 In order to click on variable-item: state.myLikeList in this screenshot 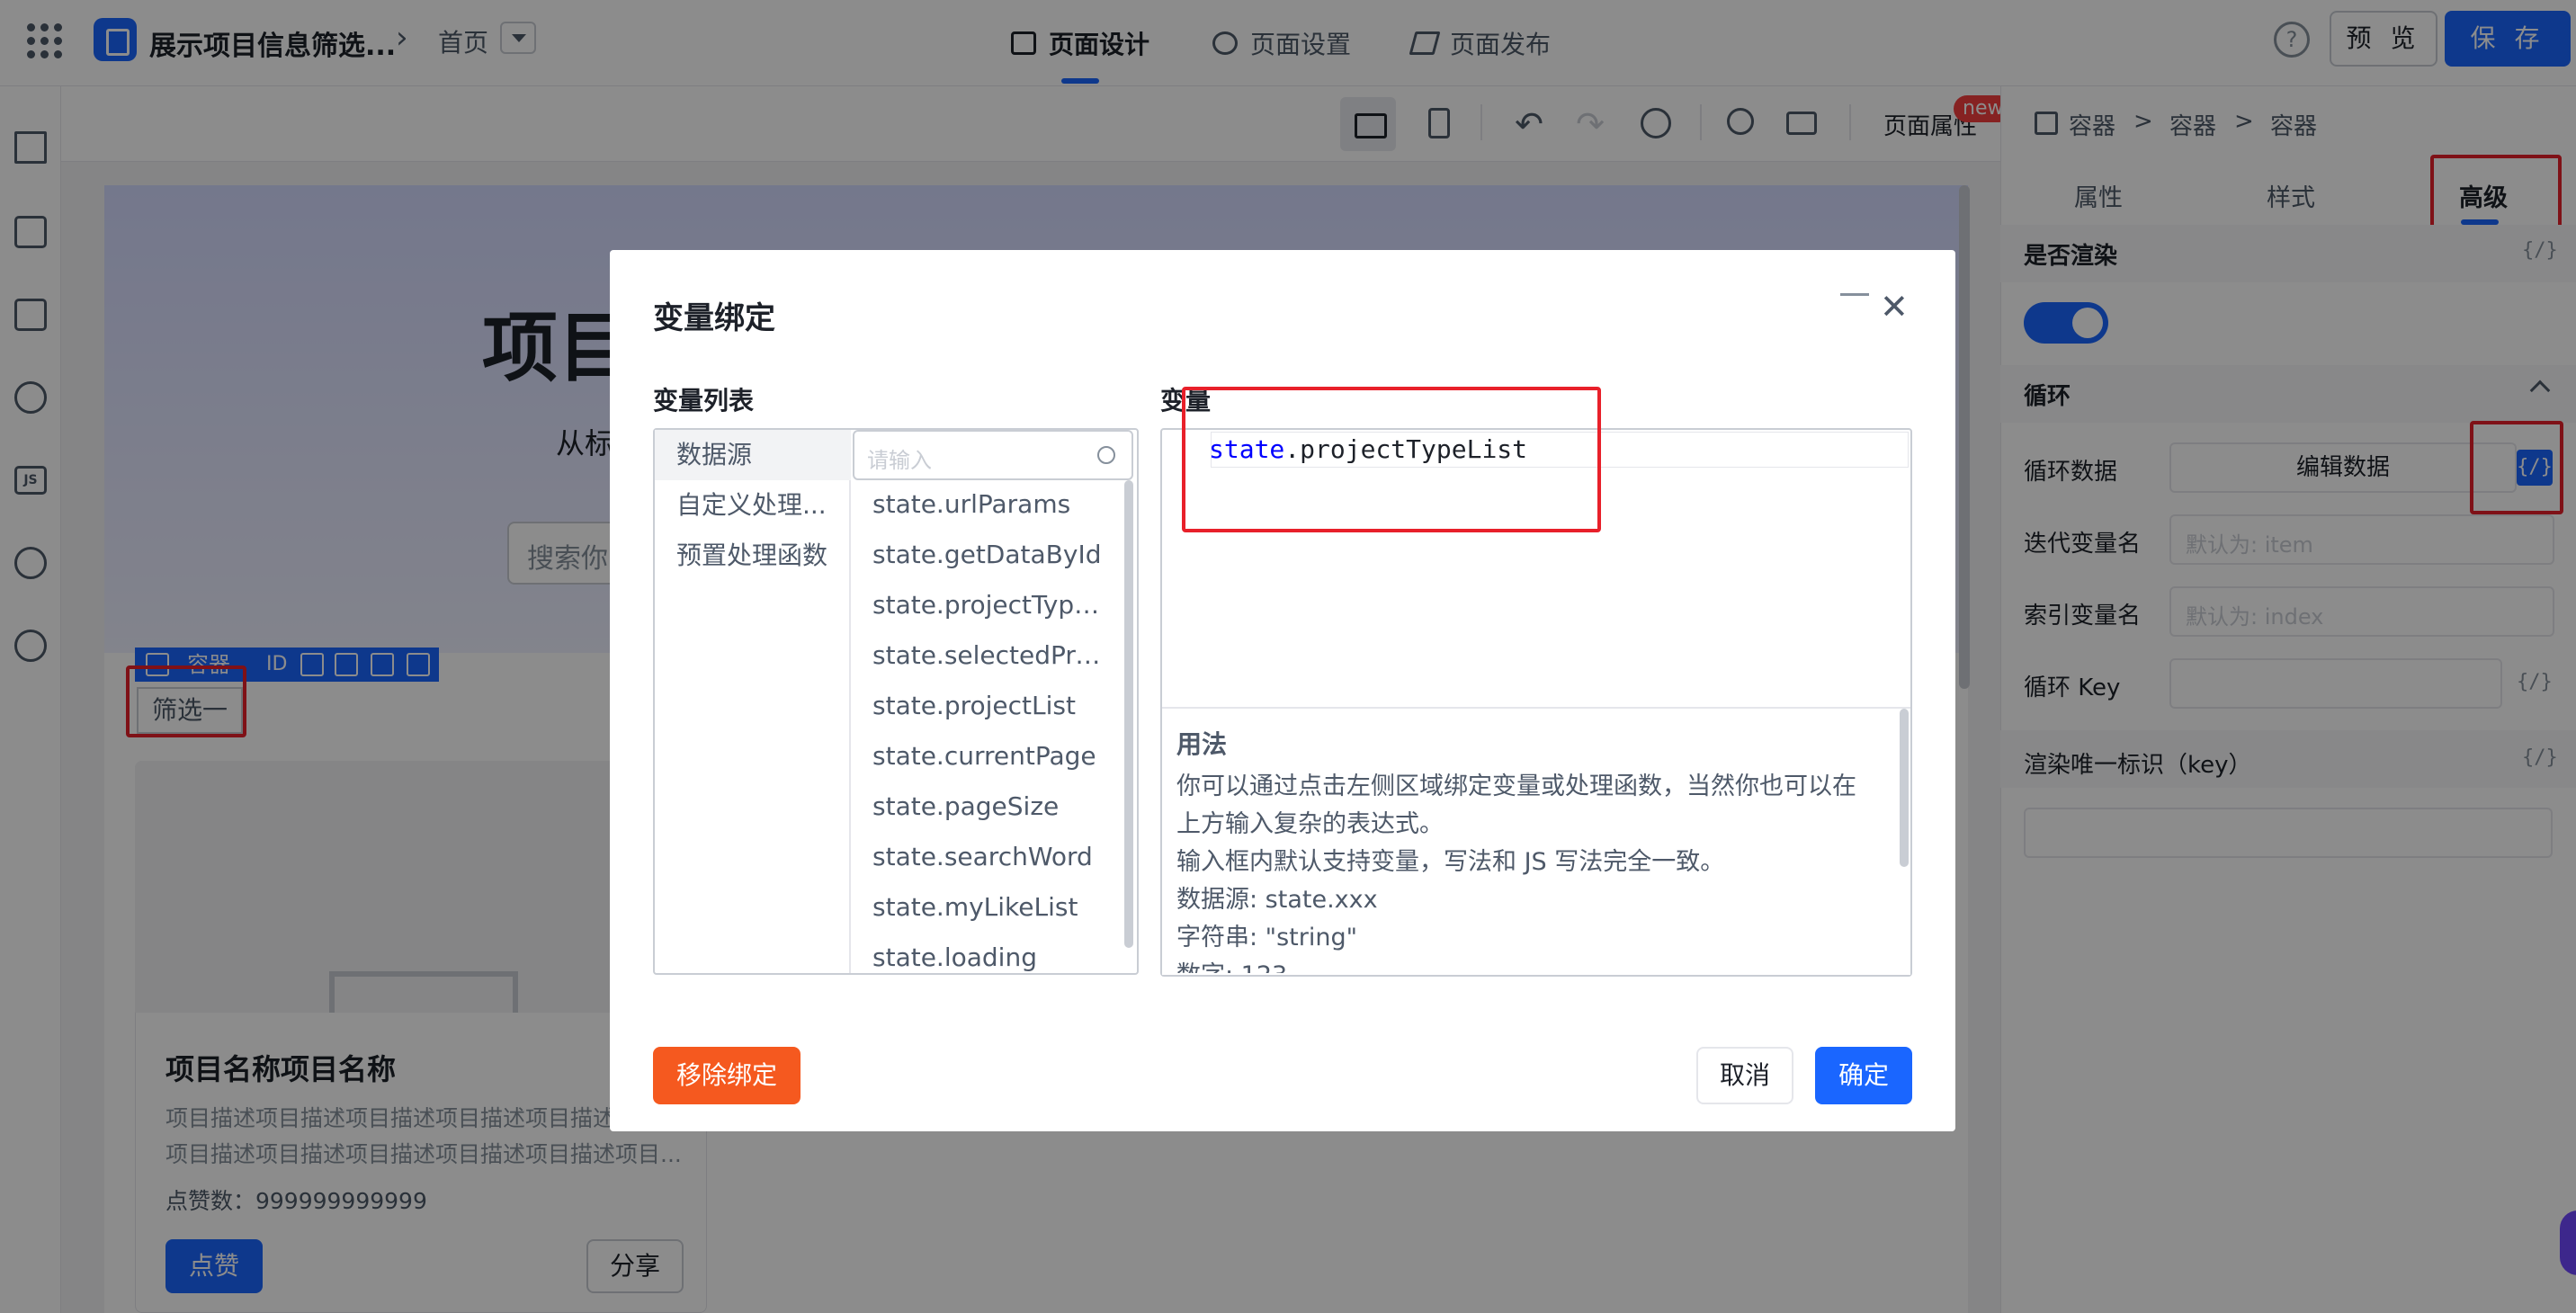, I will do `click(990, 907)`.